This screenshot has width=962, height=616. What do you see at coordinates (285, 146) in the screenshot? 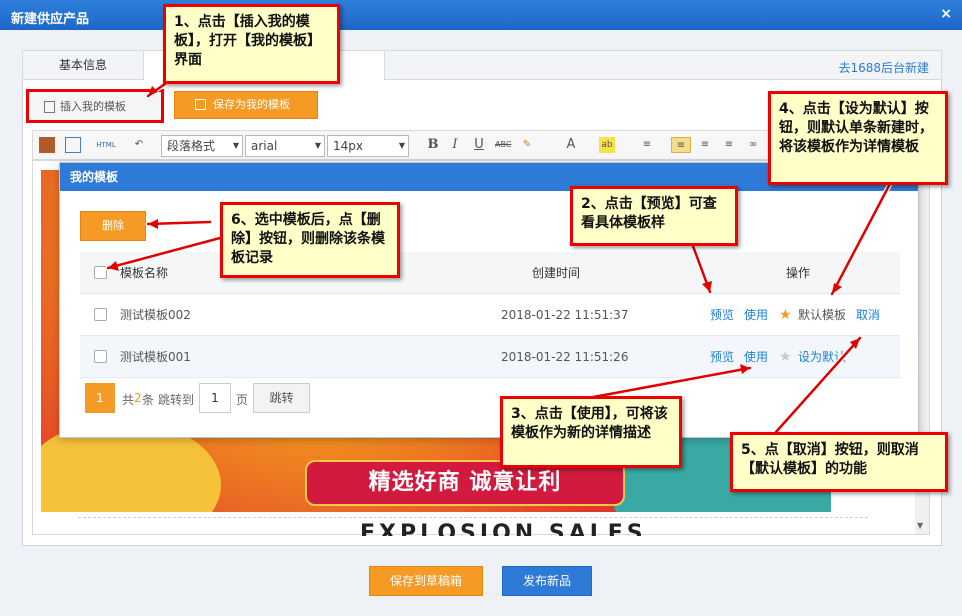
I see `font-select: arial ▼` at bounding box center [285, 146].